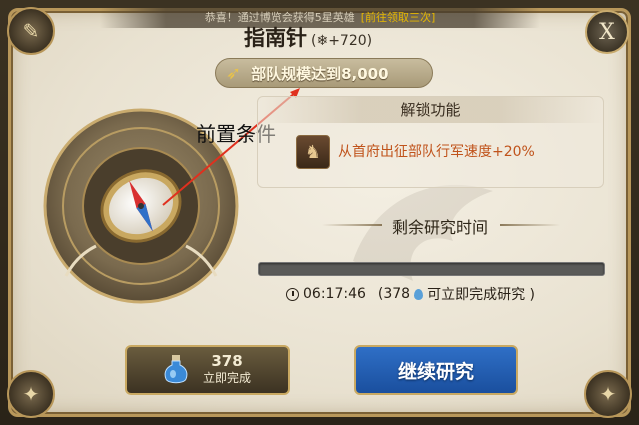 The image size is (639, 425). Describe the element at coordinates (436, 152) in the screenshot. I see `unlock-effect: 从首府出征部队行军速度+20%` at that location.